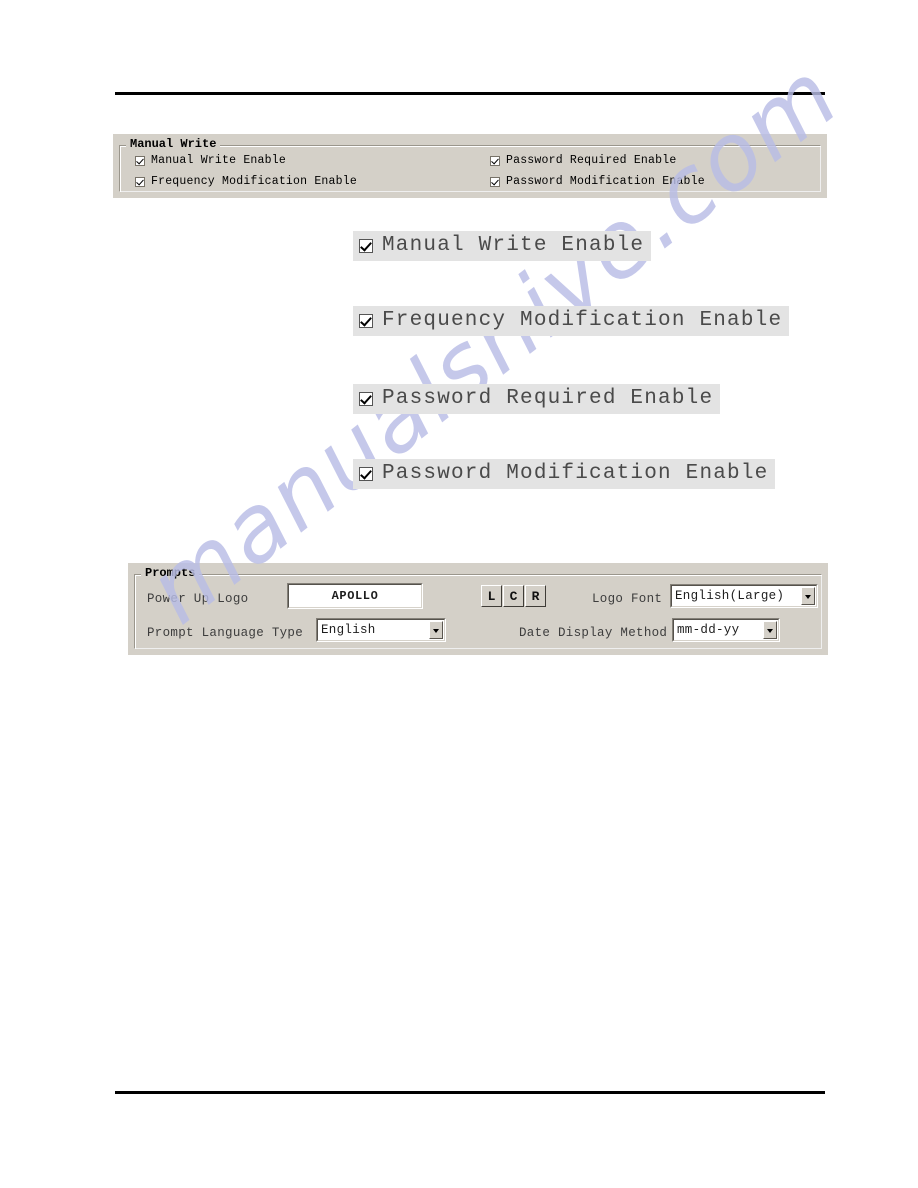 The height and width of the screenshot is (1188, 918). Describe the element at coordinates (470, 1092) in the screenshot. I see `footer-rule` at that location.